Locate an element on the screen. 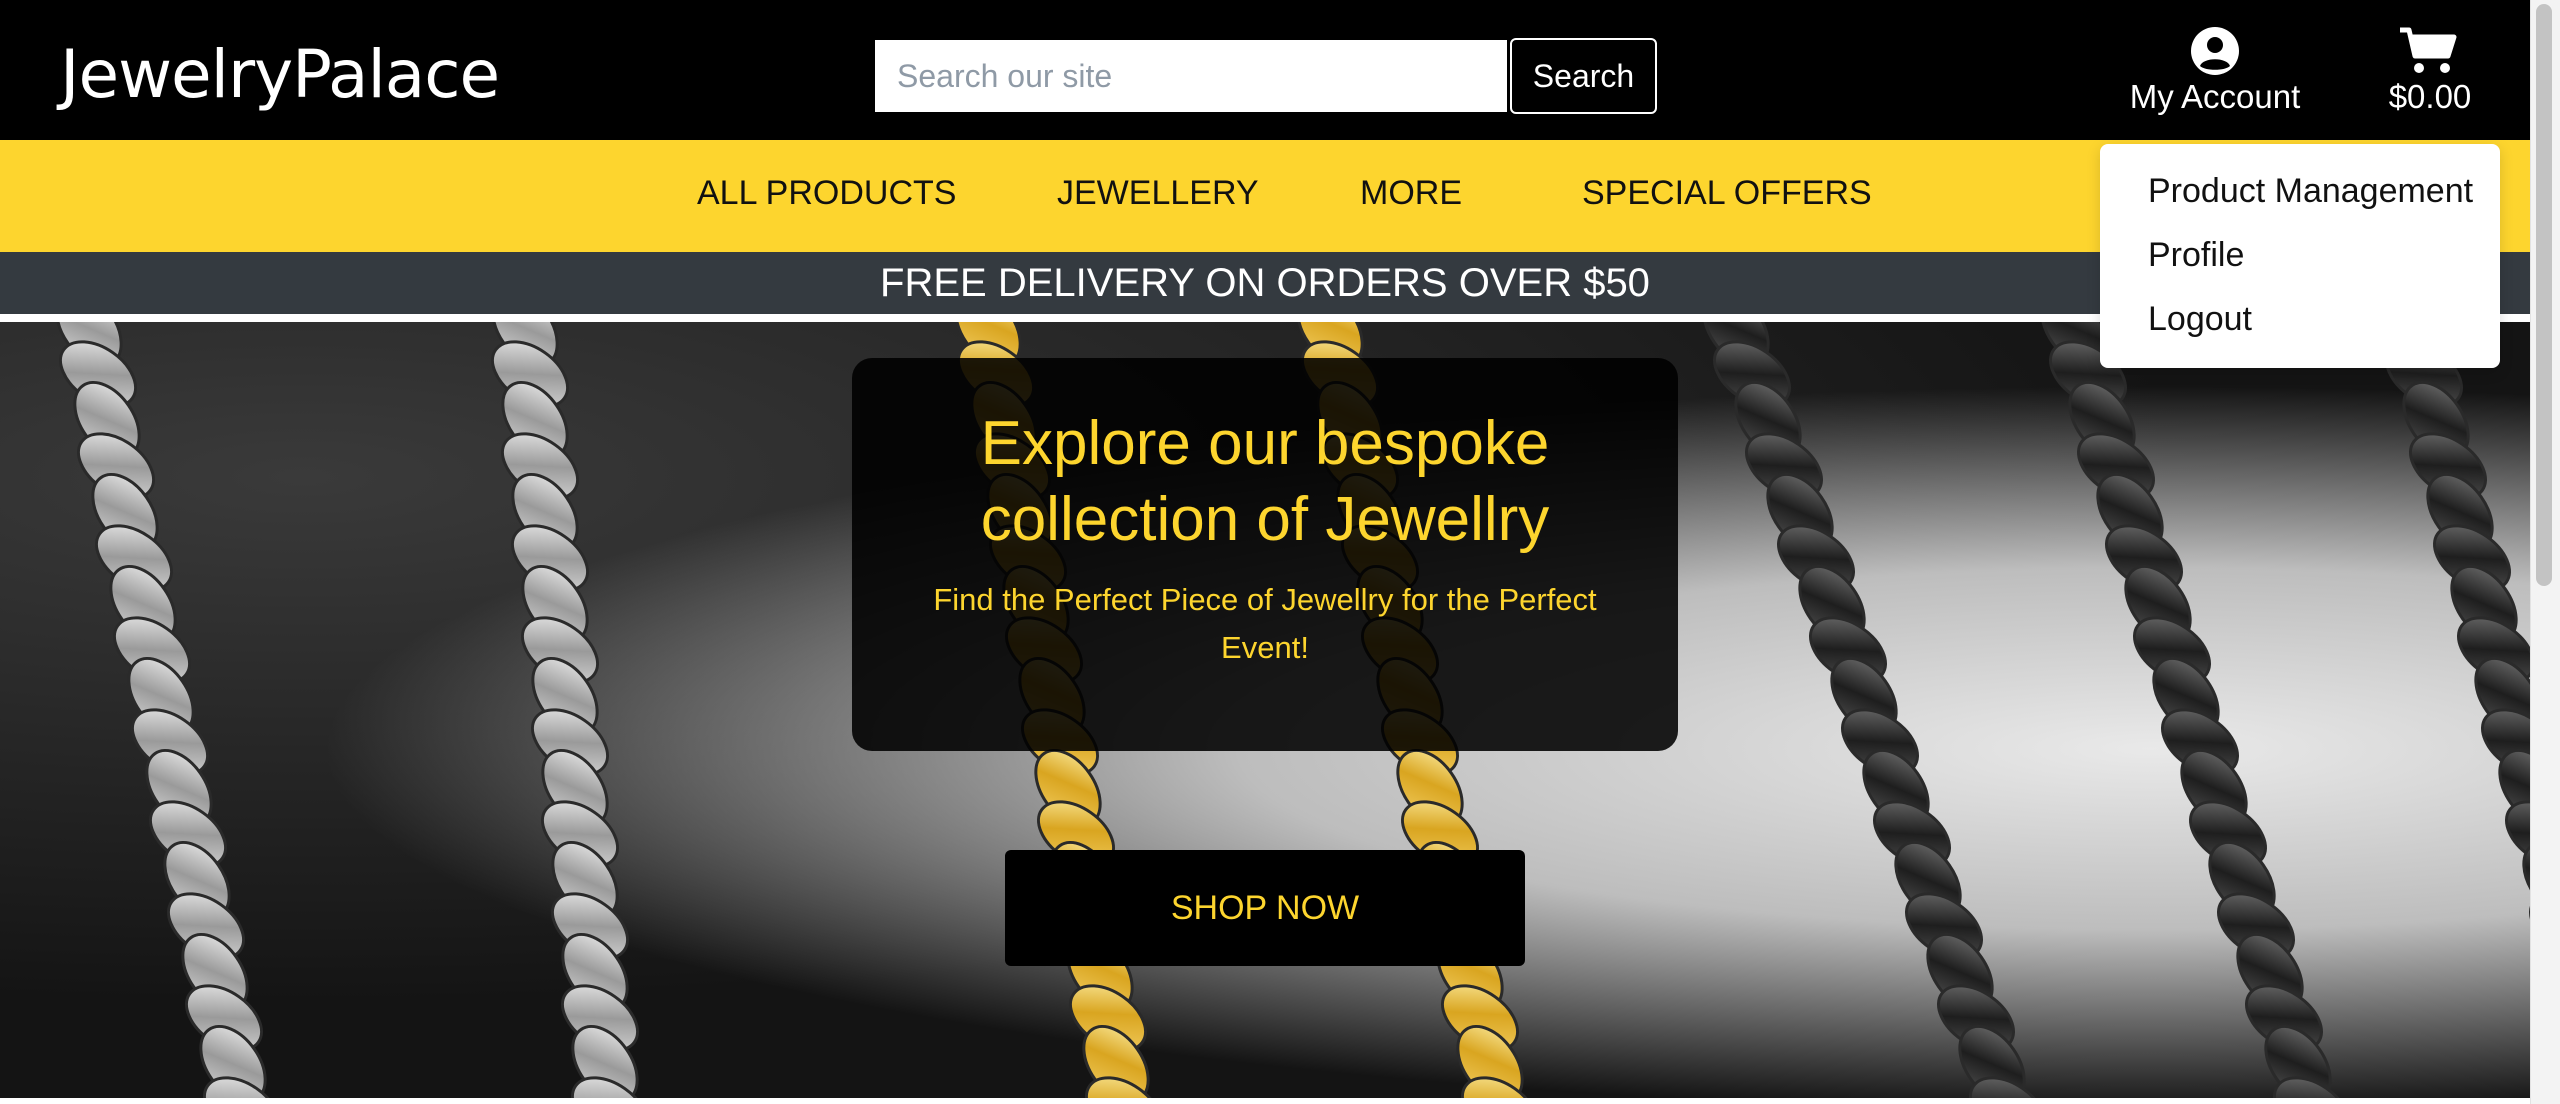 The image size is (2560, 1104). menu-item-product-management: Product Management is located at coordinates (2310, 191).